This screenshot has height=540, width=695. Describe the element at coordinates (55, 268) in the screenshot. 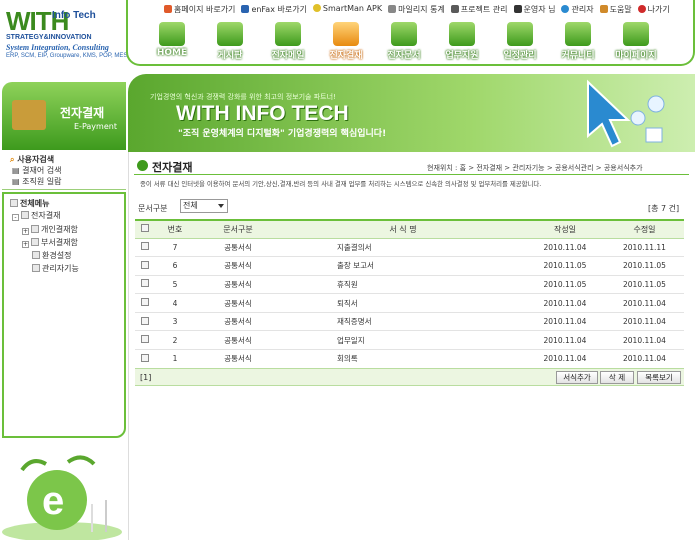

I see `tree-item-admin: 관리자기능` at that location.